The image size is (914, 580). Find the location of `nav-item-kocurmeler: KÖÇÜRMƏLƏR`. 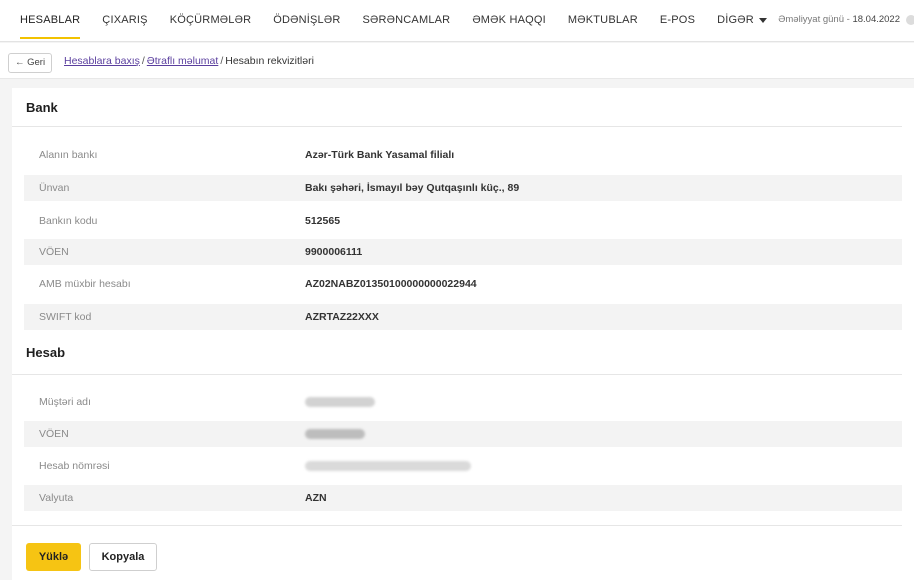

nav-item-kocurmeler: KÖÇÜRMƏLƏR is located at coordinates (211, 21).